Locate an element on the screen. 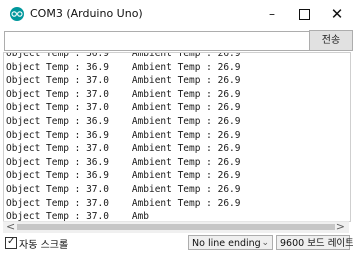 The image size is (353, 255). maximize-button is located at coordinates (304, 14).